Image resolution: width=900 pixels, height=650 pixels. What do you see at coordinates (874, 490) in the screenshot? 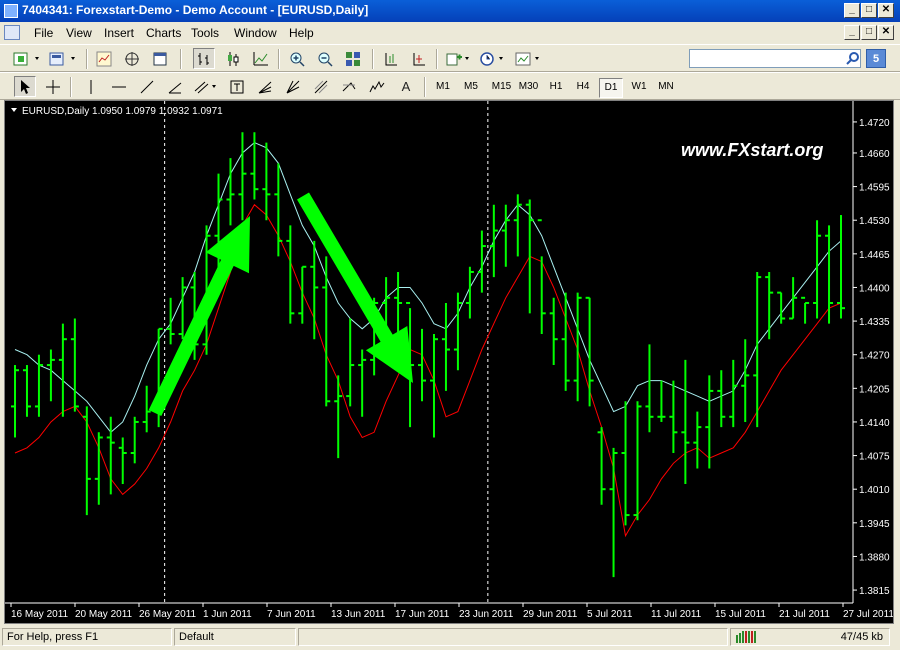
I see `price-tick-label: 1.4010` at bounding box center [874, 490].